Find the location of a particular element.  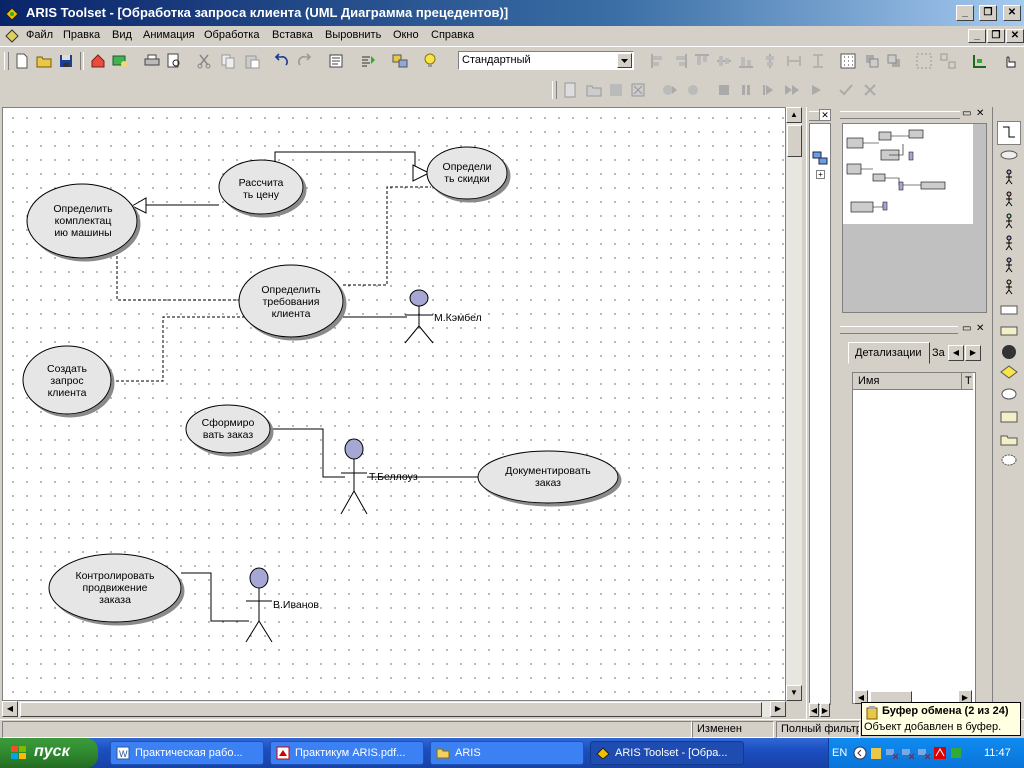

menu-insert: Вставка is located at coordinates (292, 35).